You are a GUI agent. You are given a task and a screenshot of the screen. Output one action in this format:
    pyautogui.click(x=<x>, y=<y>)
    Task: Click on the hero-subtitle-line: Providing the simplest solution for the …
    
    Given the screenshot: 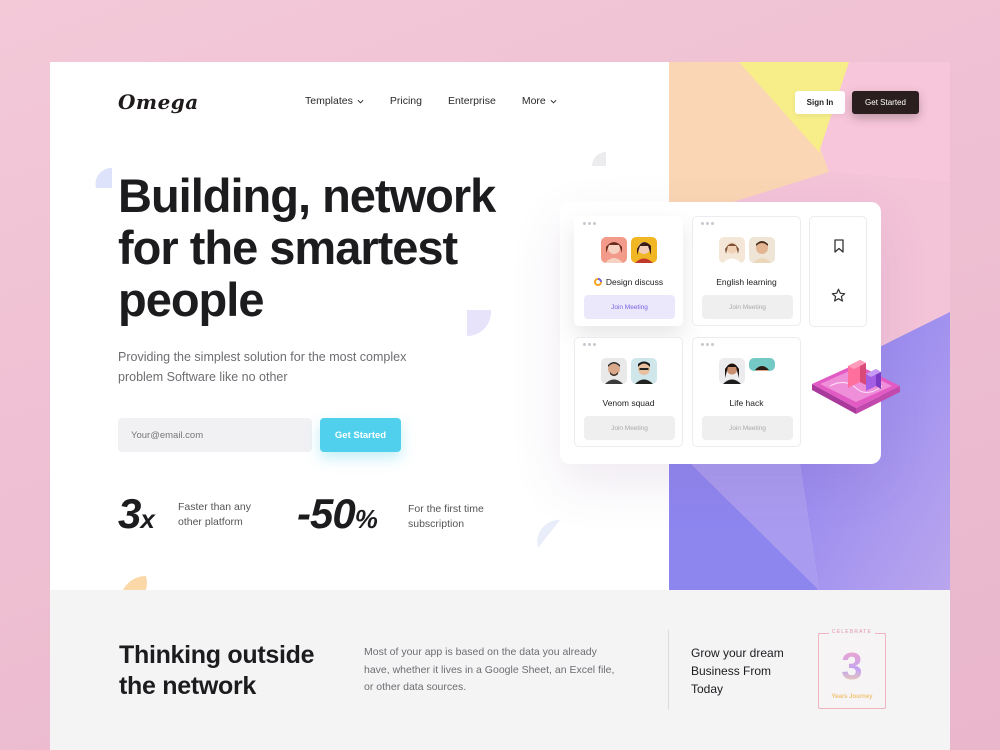 What is the action you would take?
    pyautogui.click(x=262, y=357)
    